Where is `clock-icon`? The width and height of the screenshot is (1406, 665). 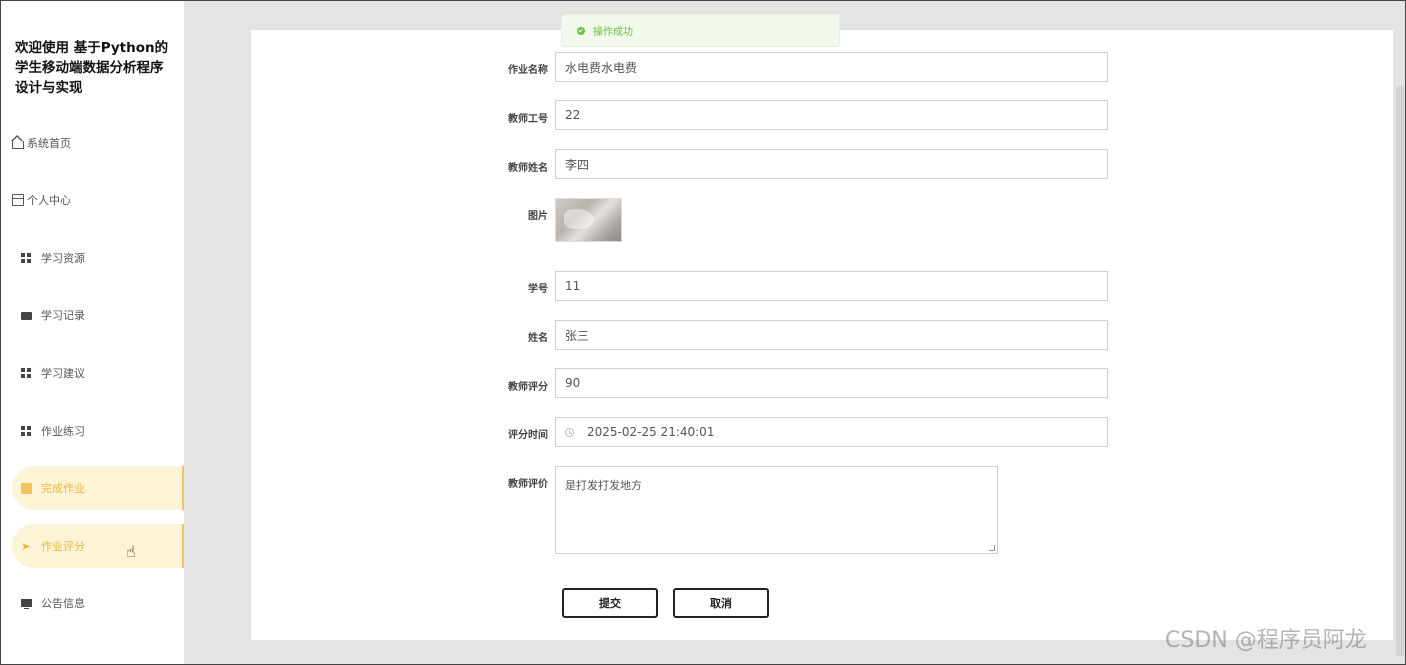 clock-icon is located at coordinates (569, 432).